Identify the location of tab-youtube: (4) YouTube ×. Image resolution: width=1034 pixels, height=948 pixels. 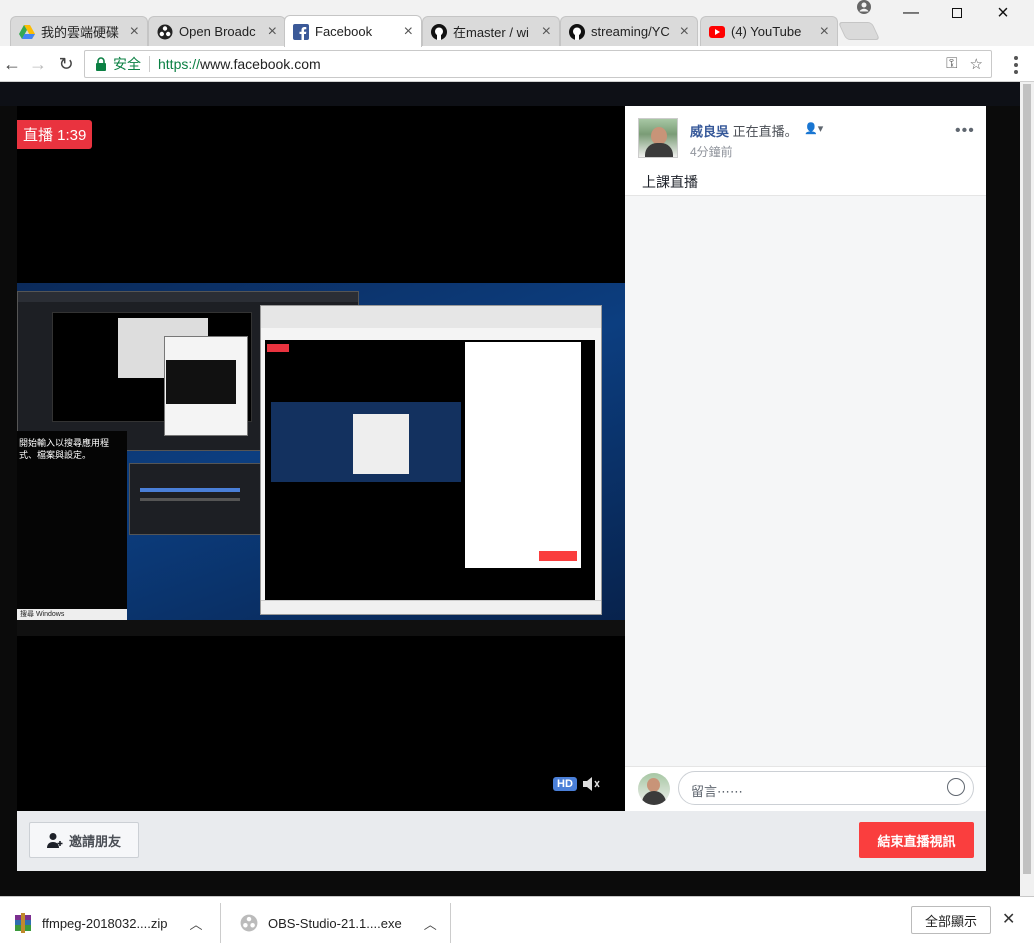
(769, 31).